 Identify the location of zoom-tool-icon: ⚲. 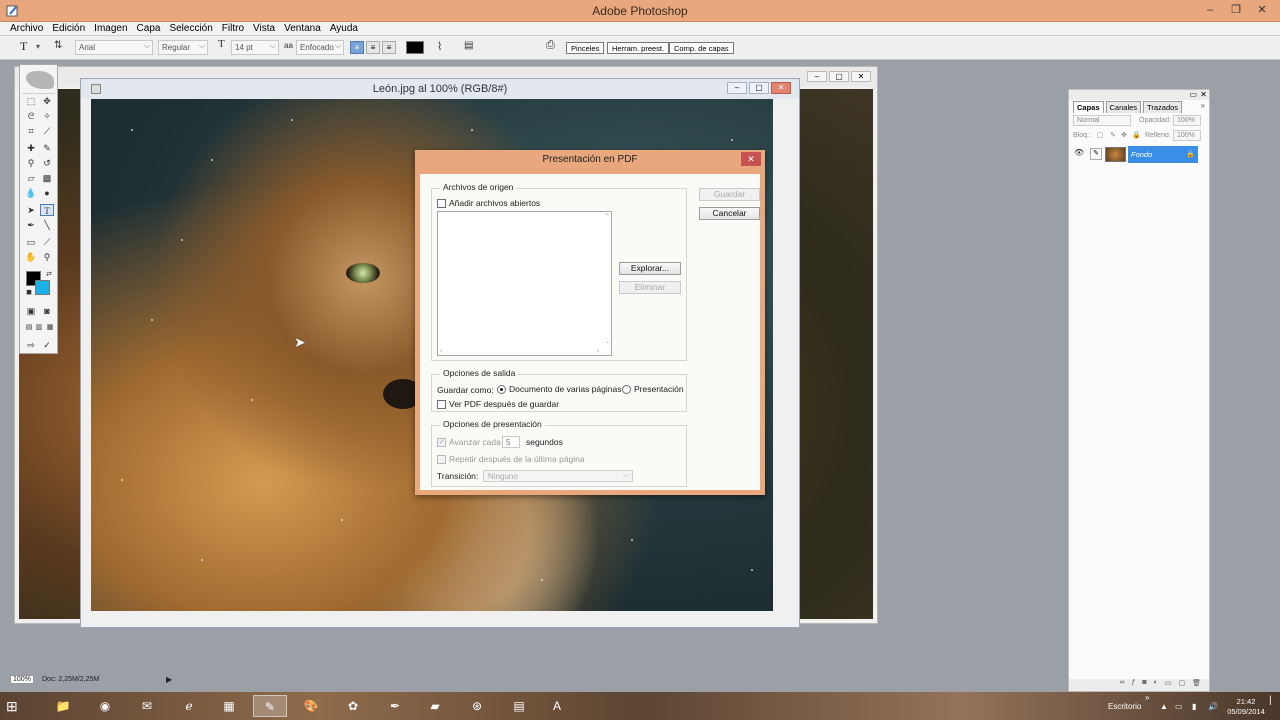
(47, 257).